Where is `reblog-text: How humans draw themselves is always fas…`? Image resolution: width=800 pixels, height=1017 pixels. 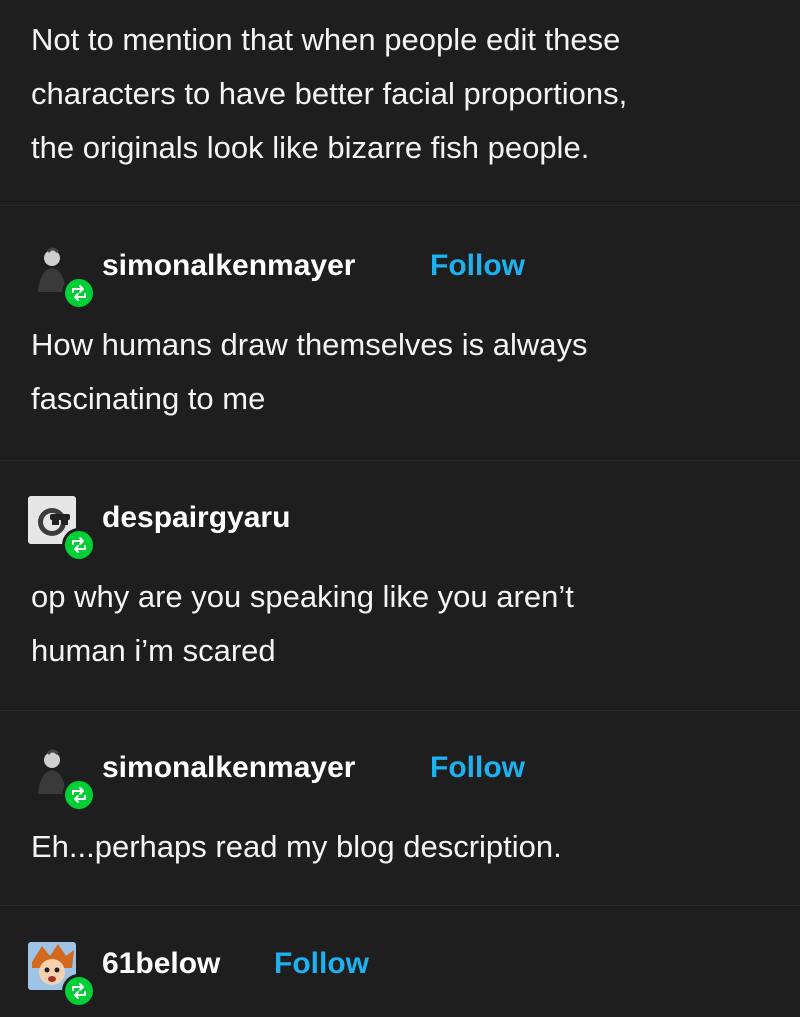 reblog-text: How humans draw themselves is always fas… is located at coordinates (309, 371).